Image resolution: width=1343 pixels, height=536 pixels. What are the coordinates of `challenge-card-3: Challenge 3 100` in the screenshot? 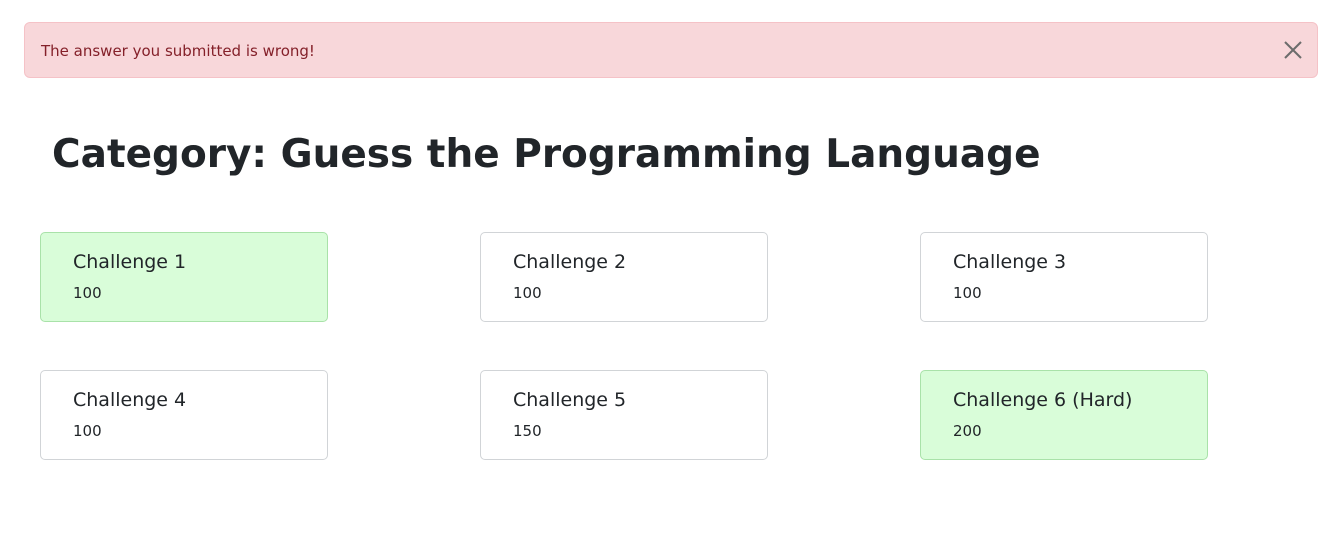 It's located at (1064, 277).